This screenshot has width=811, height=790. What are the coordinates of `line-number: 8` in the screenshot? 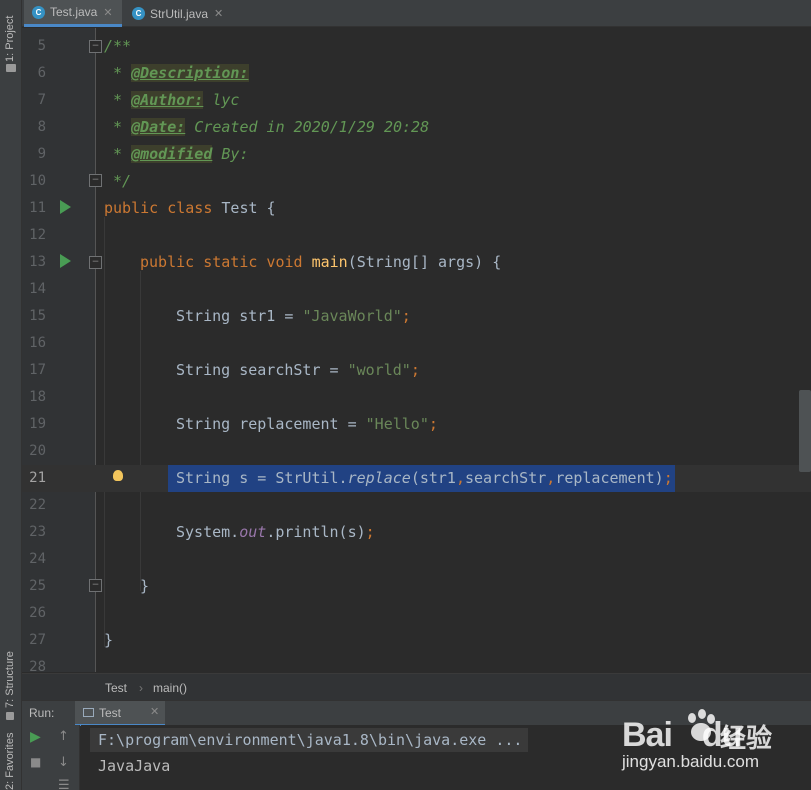 It's located at (41, 127).